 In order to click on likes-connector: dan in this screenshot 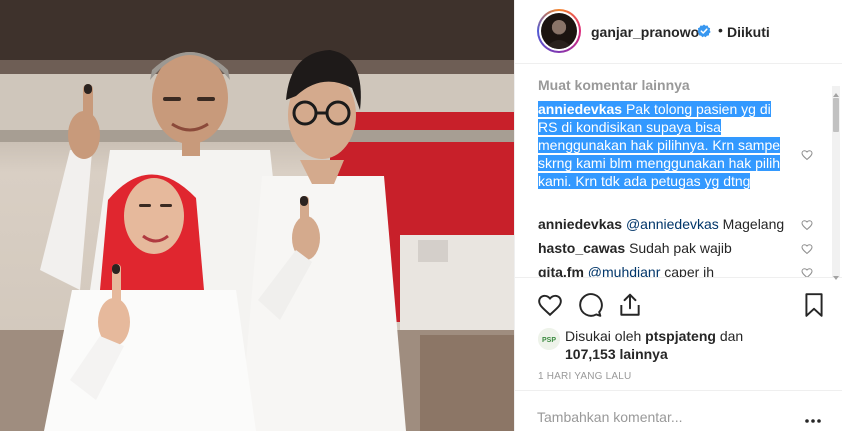, I will do `click(731, 336)`.